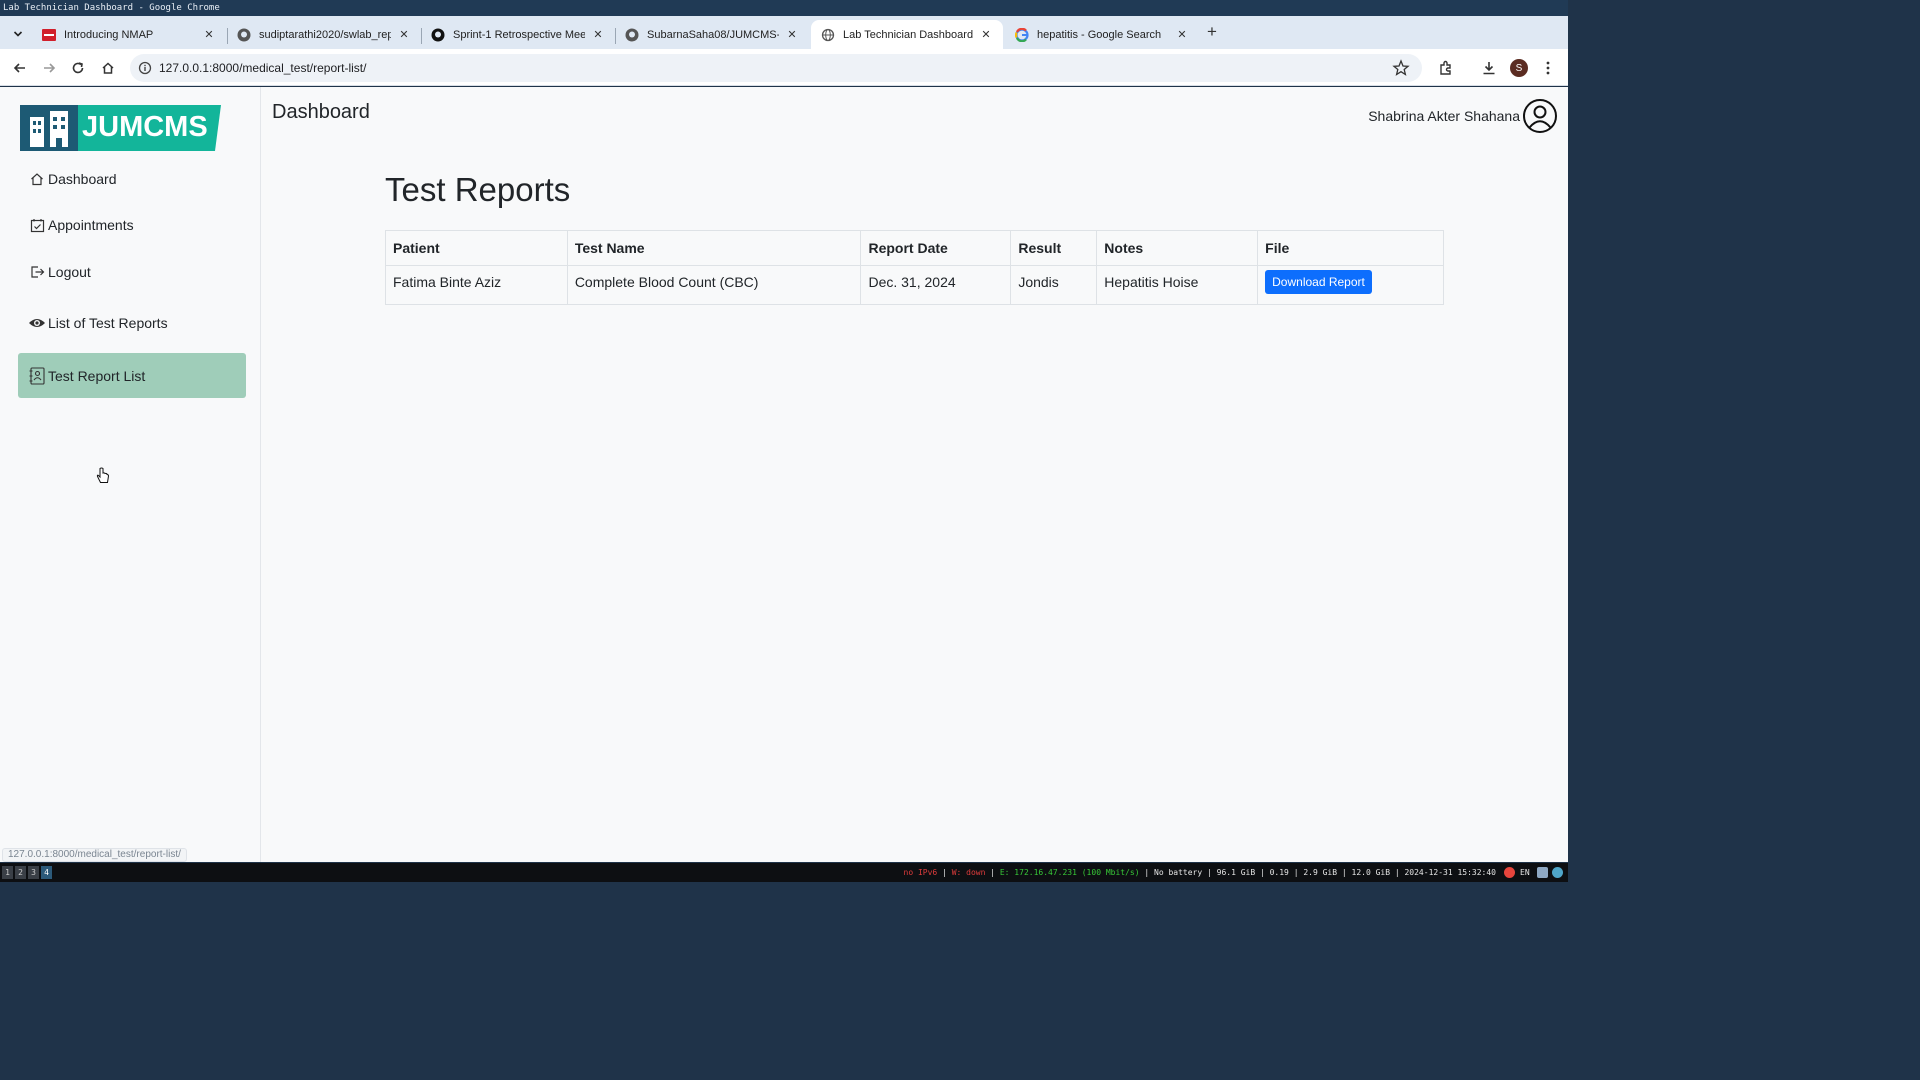 This screenshot has height=1080, width=1920. What do you see at coordinates (132, 179) in the screenshot?
I see `sidebar-item-dashboard: Dashboard` at bounding box center [132, 179].